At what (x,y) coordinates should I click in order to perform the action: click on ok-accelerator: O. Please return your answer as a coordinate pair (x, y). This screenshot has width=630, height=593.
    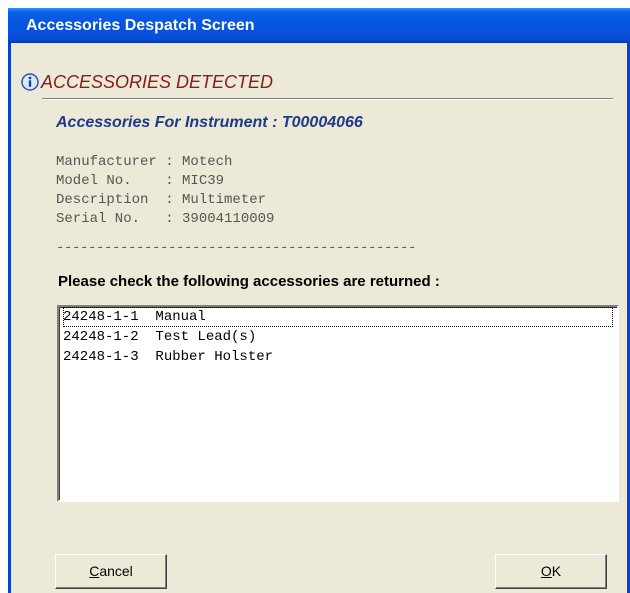
    Looking at the image, I should click on (546, 571).